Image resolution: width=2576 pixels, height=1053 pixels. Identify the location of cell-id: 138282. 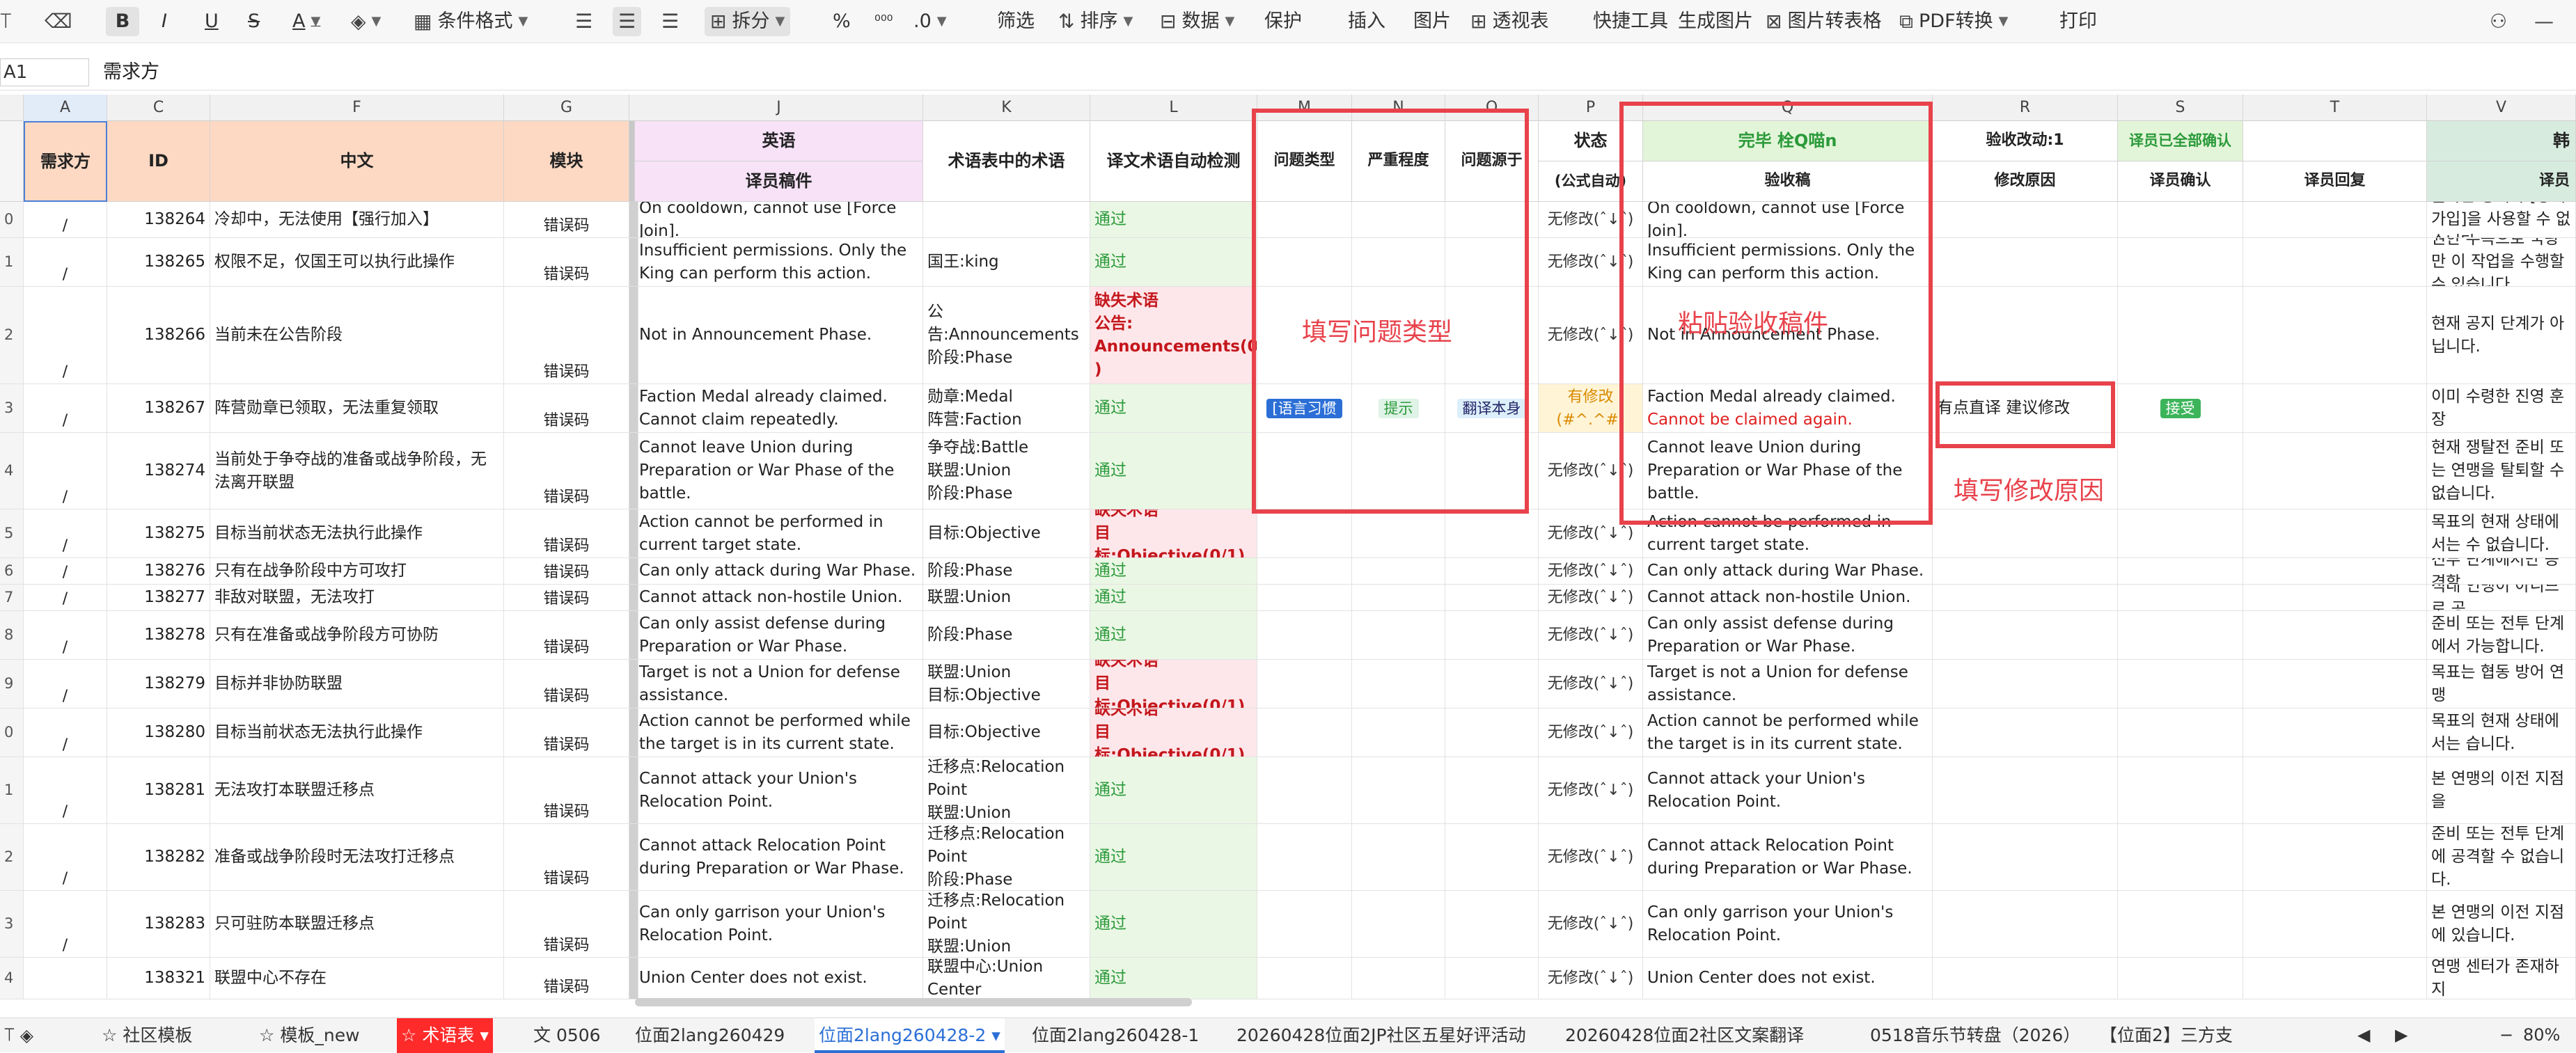
(158, 857).